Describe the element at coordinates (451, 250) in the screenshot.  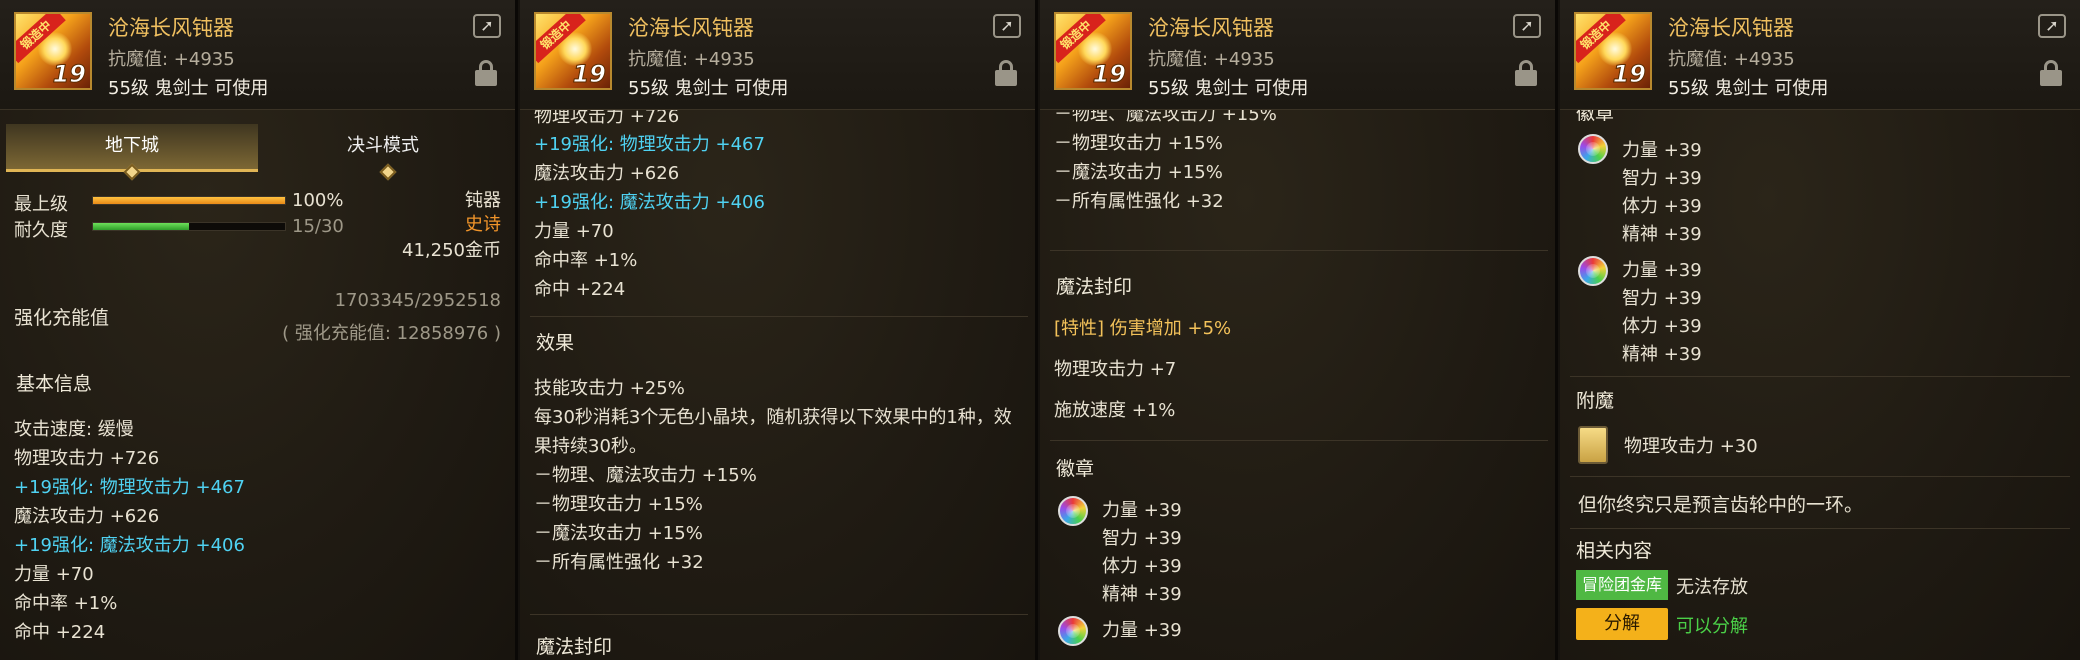
I see `item-price: 41,250金币` at that location.